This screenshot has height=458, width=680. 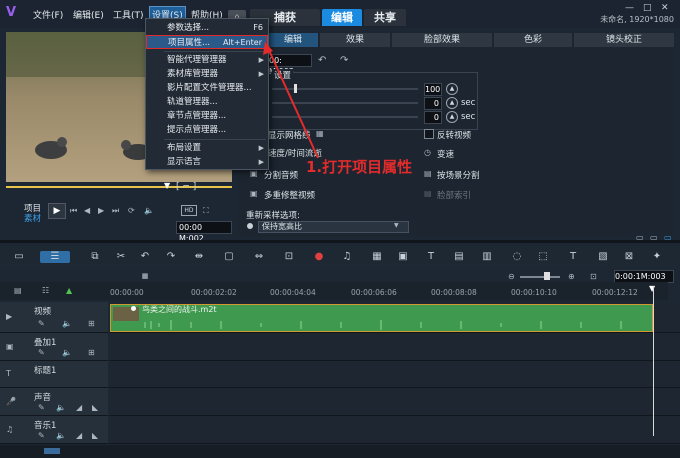 What do you see at coordinates (11, 401) in the screenshot?
I see `voice-track-icon: 🎤` at bounding box center [11, 401].